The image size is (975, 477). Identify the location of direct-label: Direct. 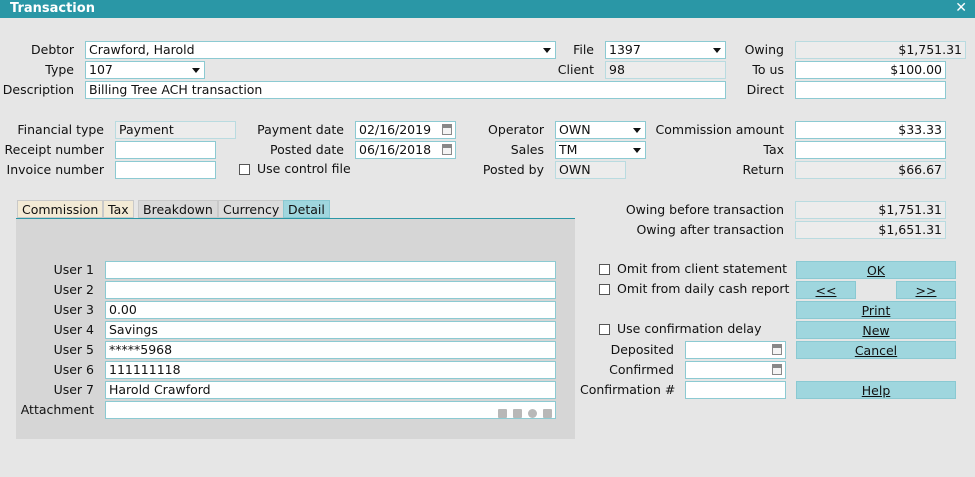
(765, 89).